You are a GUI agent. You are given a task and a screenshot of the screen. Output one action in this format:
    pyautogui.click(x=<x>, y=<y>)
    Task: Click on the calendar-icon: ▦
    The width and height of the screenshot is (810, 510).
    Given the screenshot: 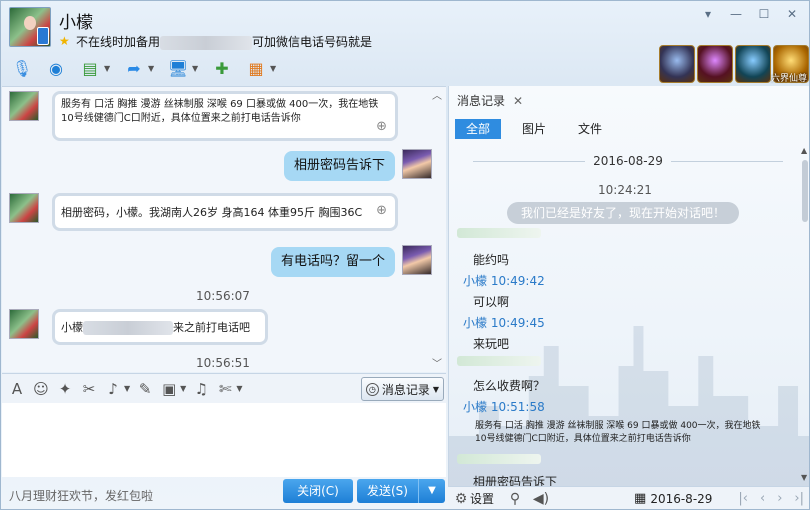 What is the action you would take?
    pyautogui.click(x=640, y=498)
    